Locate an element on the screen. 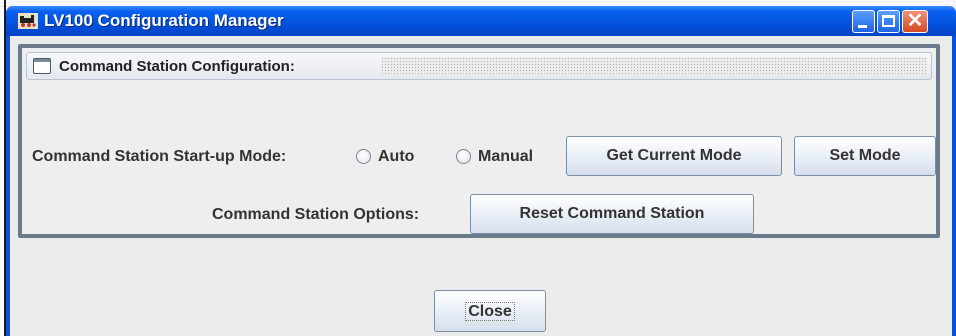 Image resolution: width=956 pixels, height=336 pixels. options-label: Command Station Options: is located at coordinates (316, 214).